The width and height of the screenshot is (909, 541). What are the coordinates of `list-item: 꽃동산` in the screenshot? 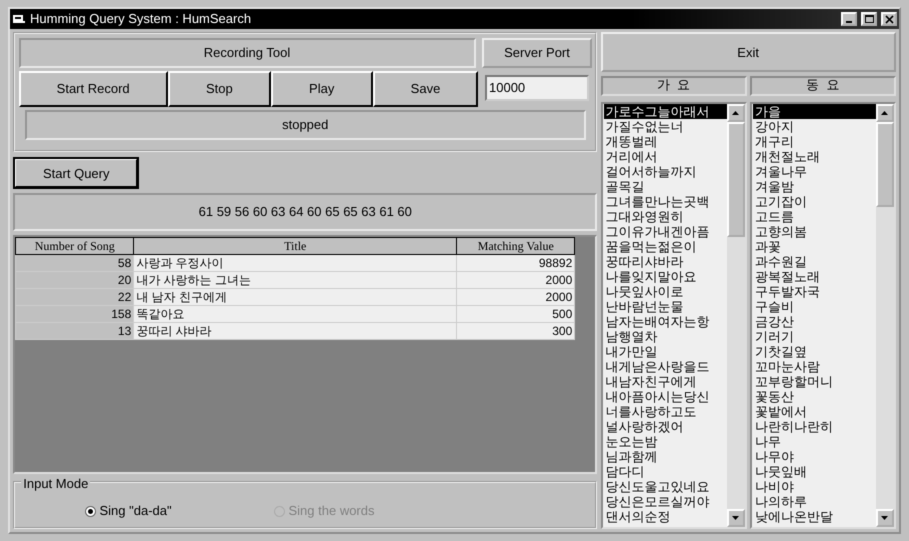 It's located at (814, 396).